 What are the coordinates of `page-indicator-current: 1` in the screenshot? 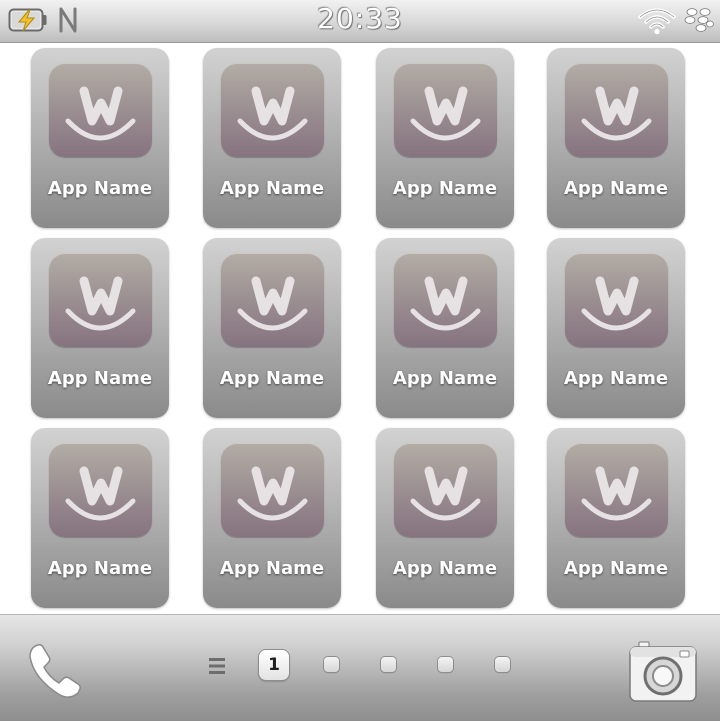 It's located at (274, 665).